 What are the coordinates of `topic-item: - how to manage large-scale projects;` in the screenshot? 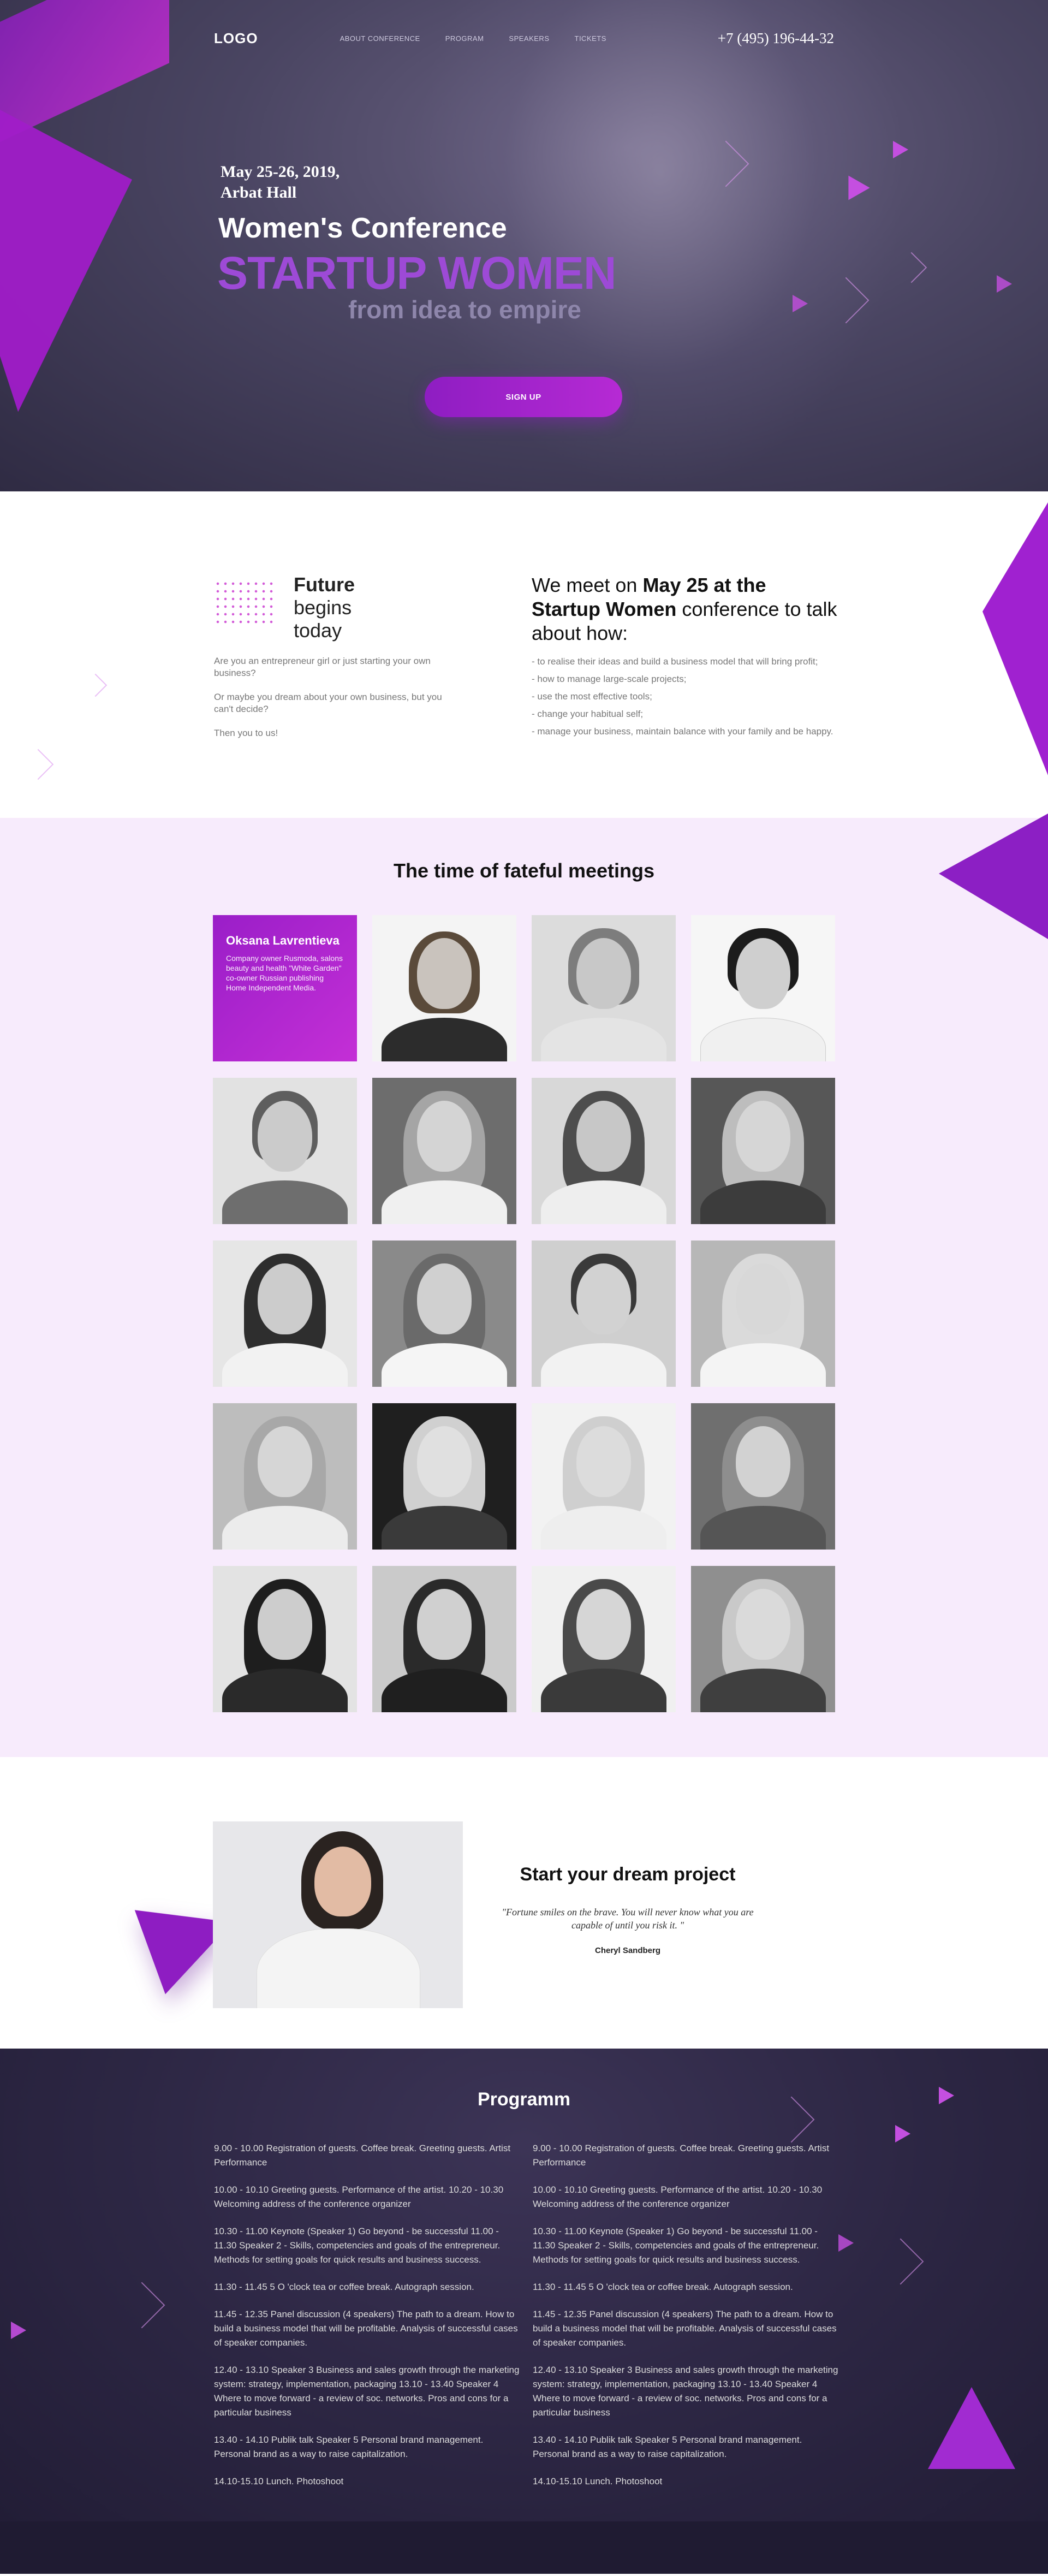 It's located at (609, 679).